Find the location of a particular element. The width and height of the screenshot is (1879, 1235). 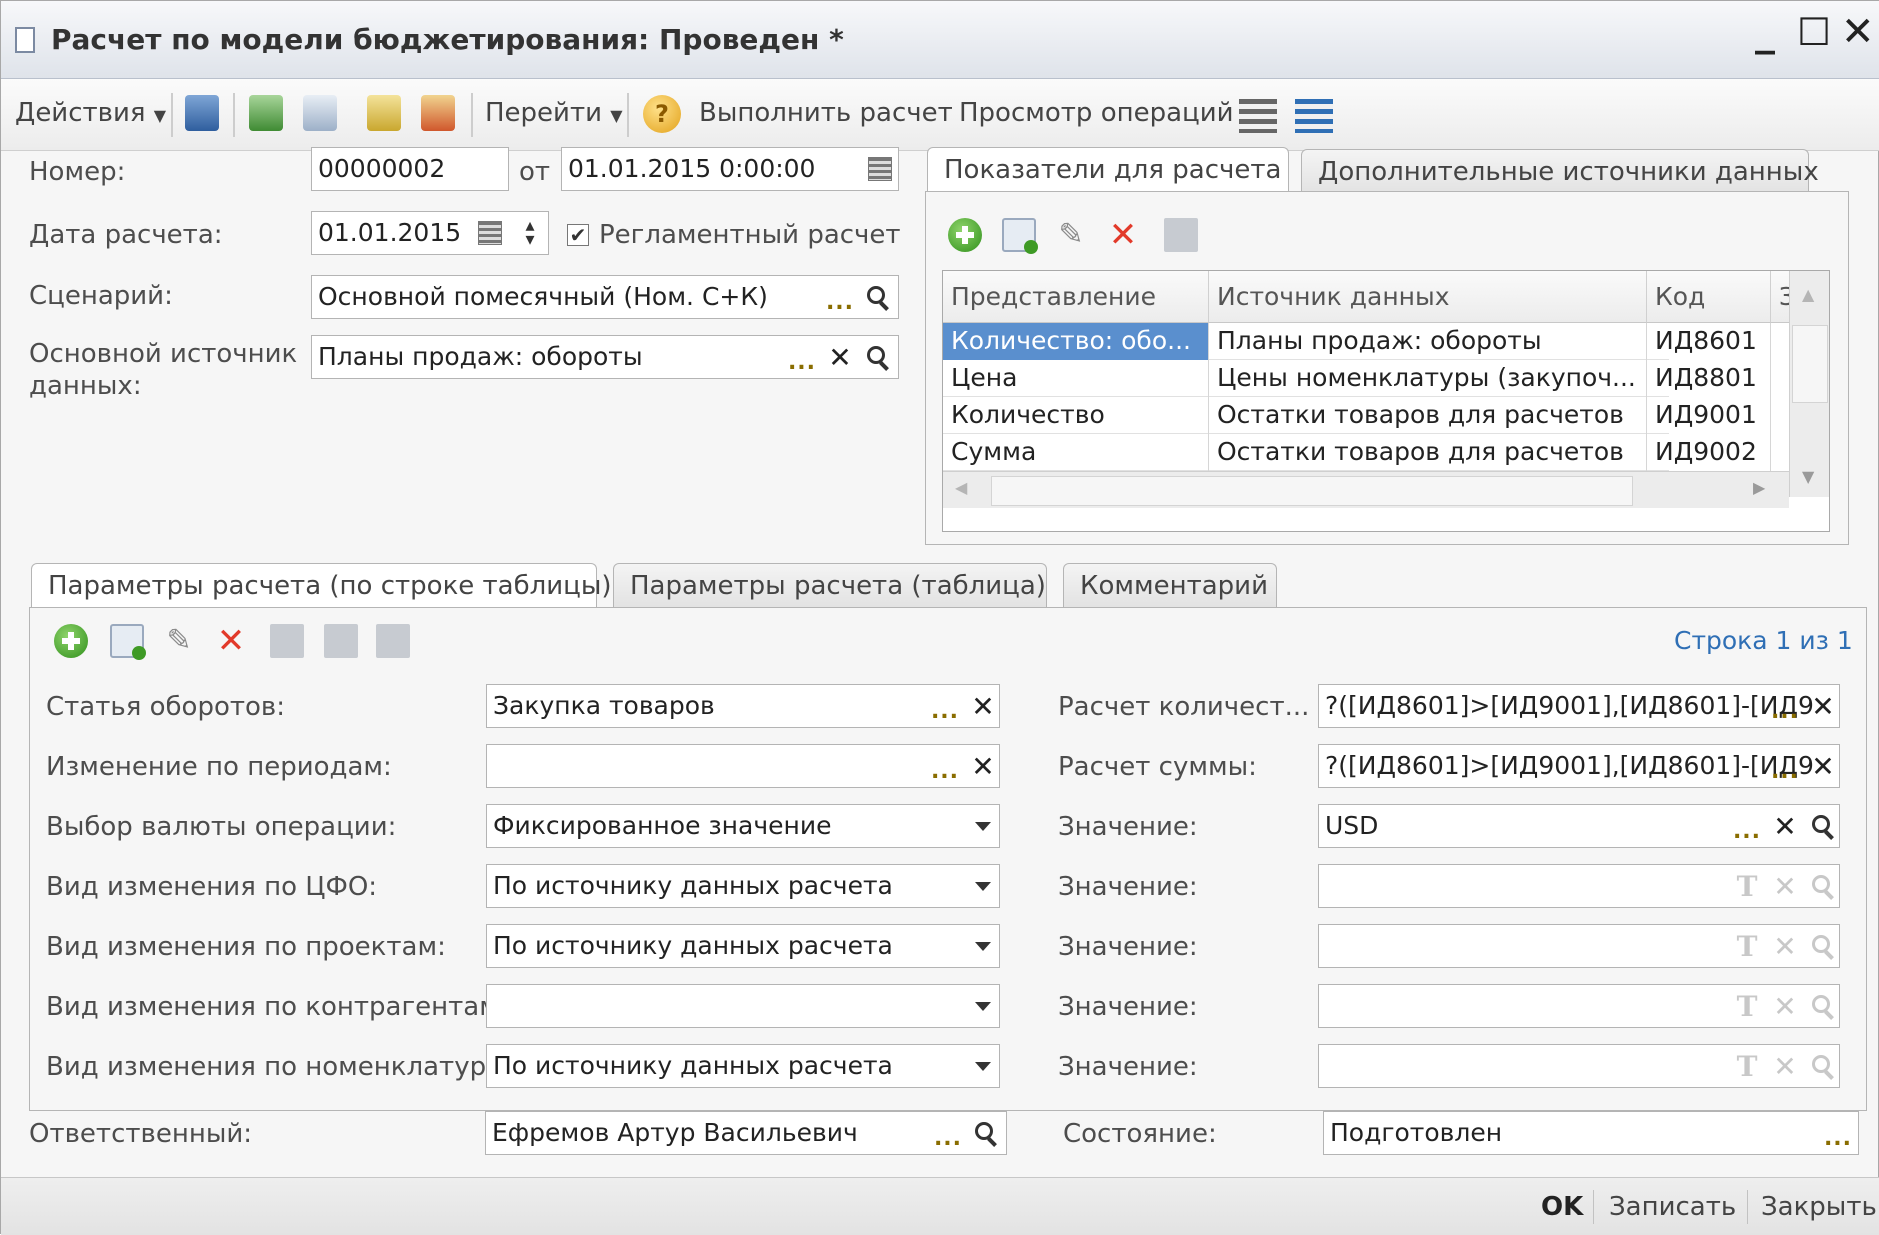

currency-choice-select: Фиксированное значение is located at coordinates (743, 826).